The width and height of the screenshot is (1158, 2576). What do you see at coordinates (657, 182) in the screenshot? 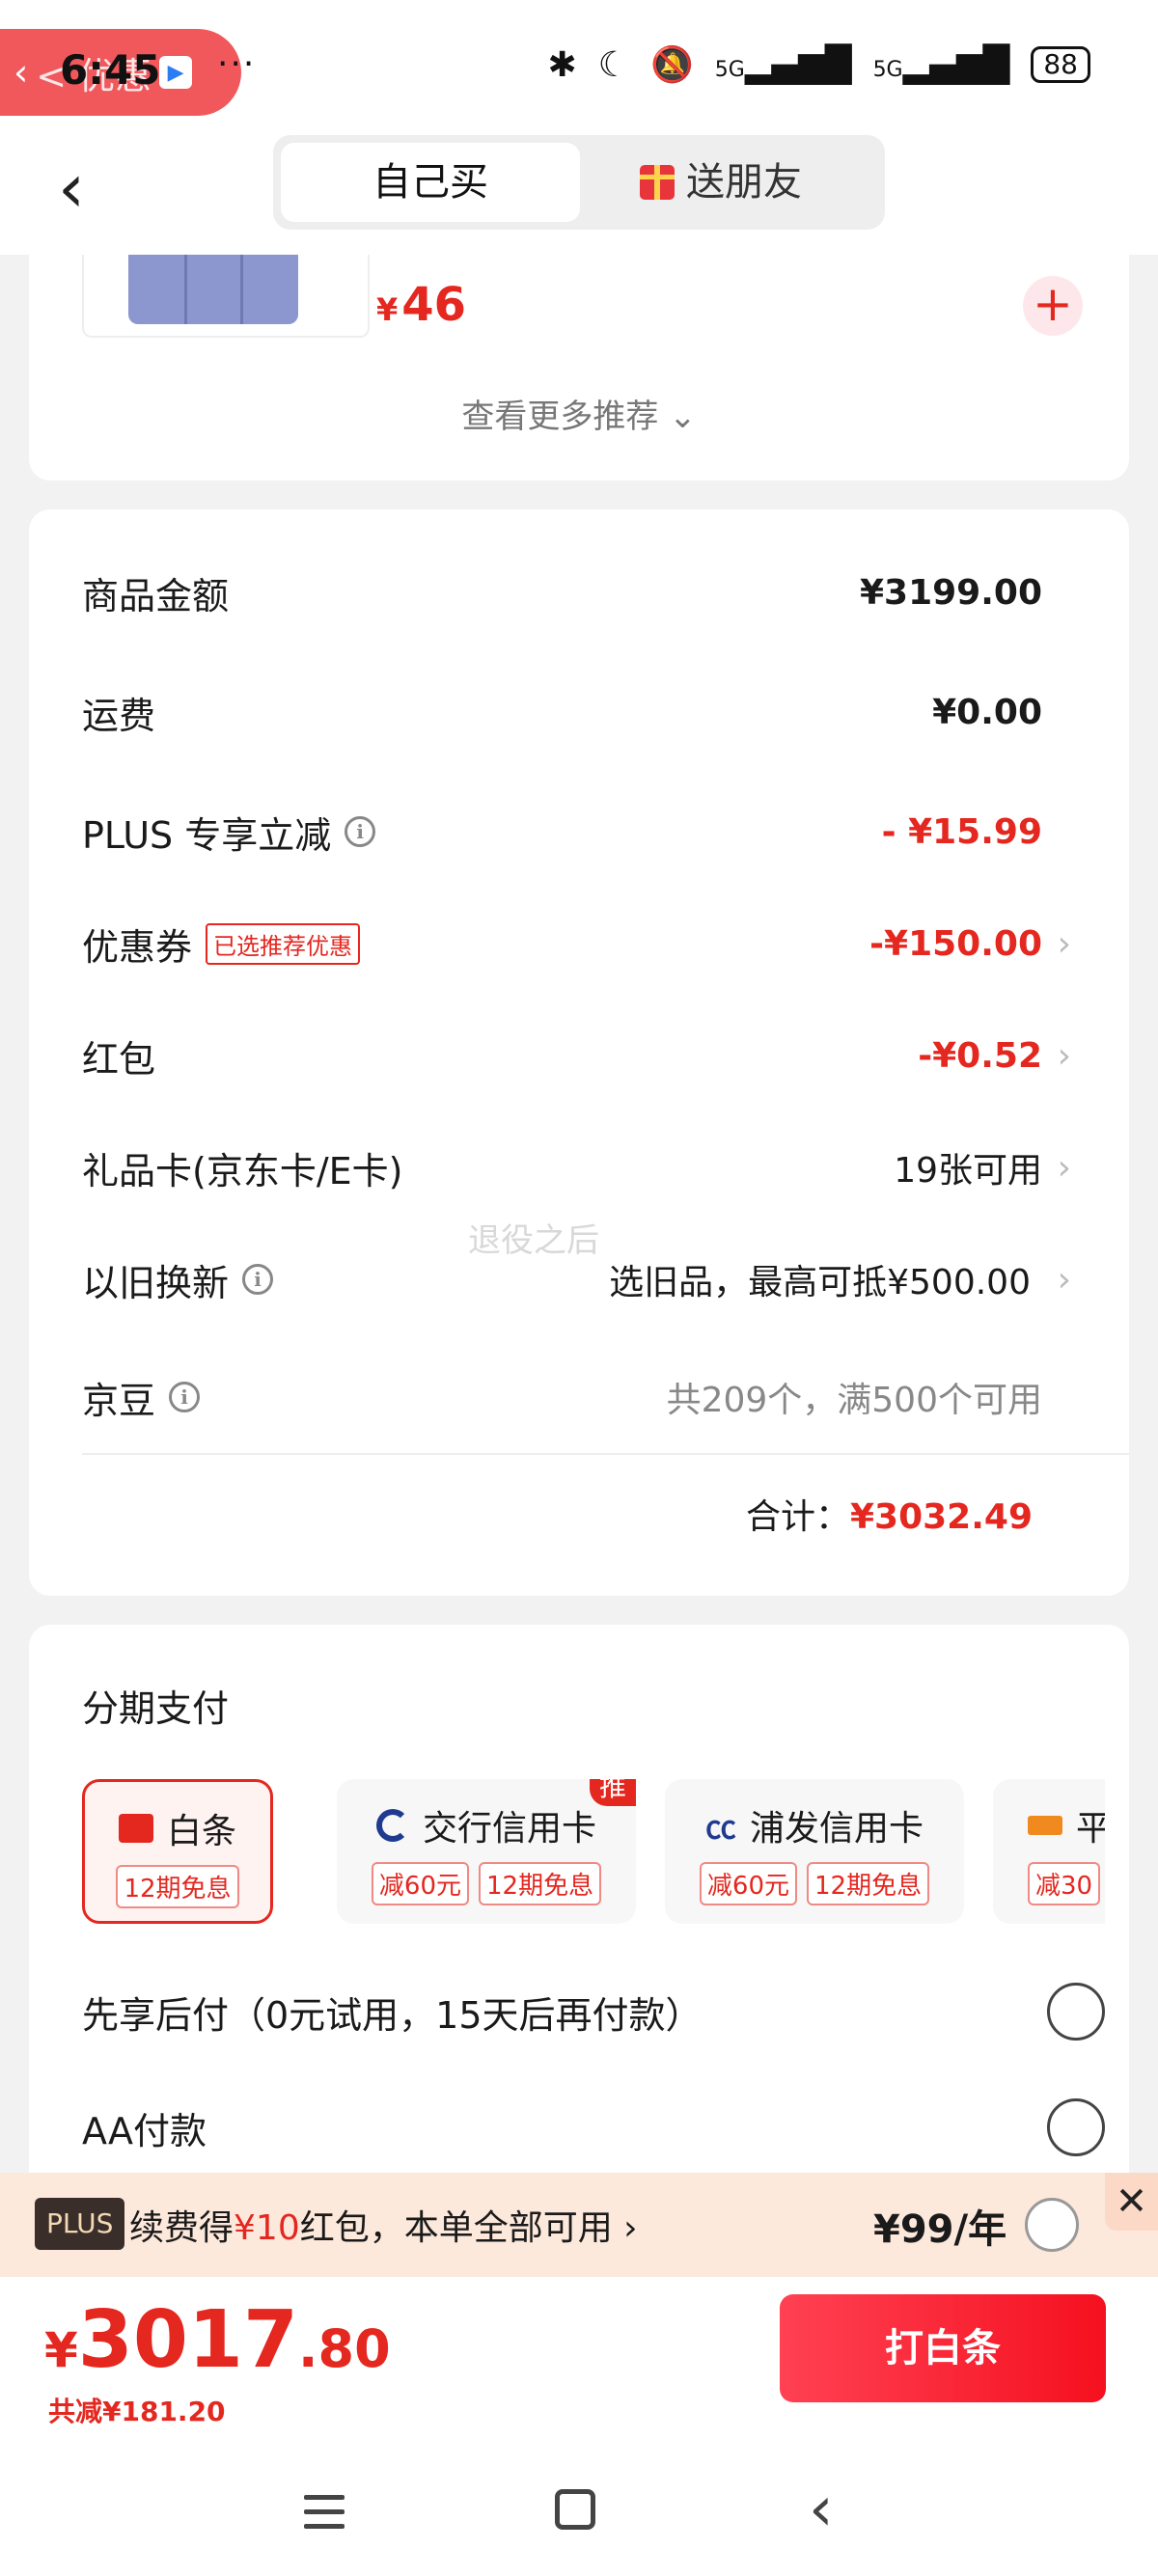
I see `gift-icon` at bounding box center [657, 182].